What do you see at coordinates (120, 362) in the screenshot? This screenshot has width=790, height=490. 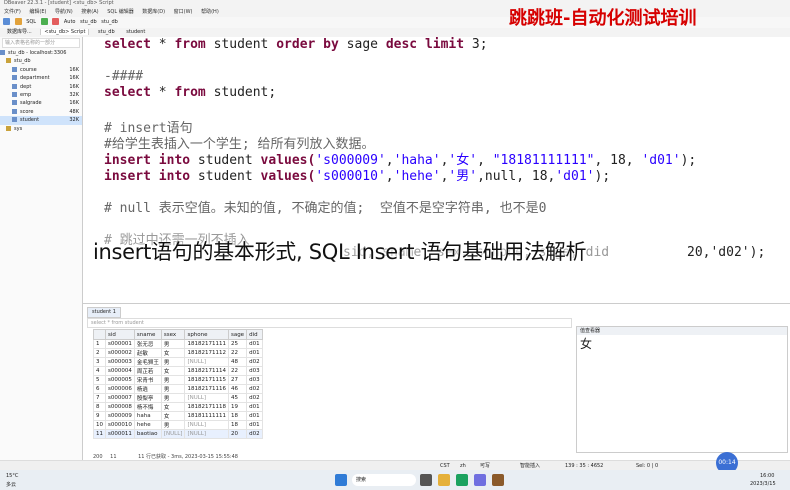 I see `table-cell: s000003` at bounding box center [120, 362].